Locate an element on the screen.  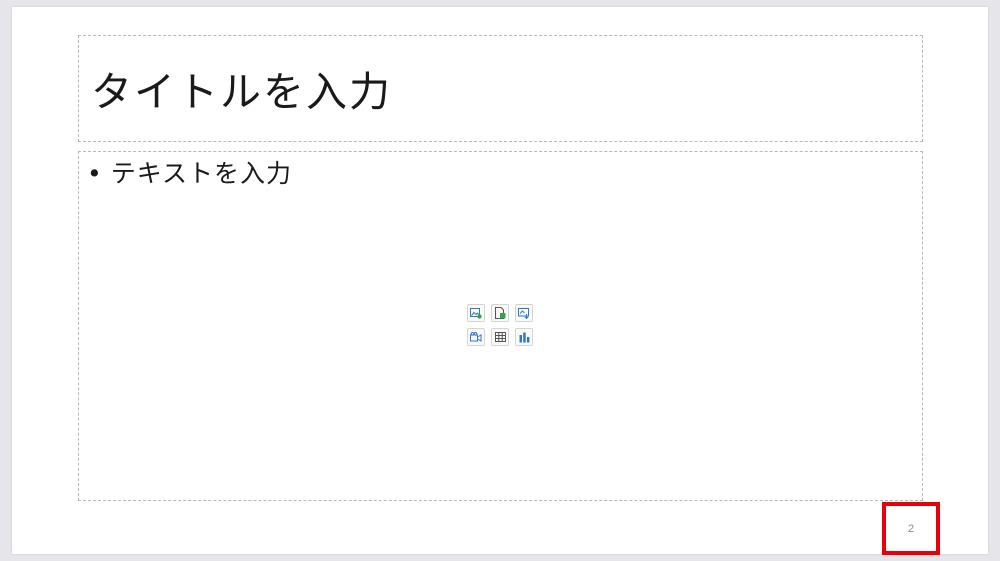
insert-chart-button is located at coordinates (524, 337).